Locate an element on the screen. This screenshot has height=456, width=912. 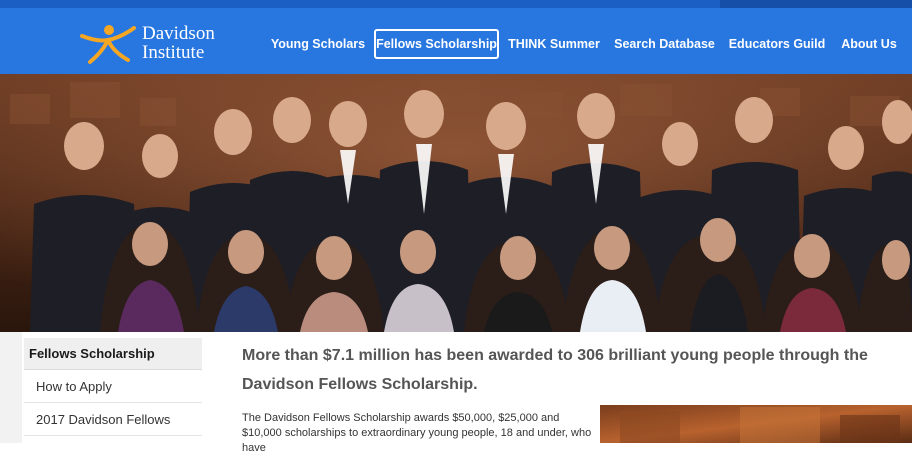
logo-line-1: Davidson is located at coordinates (178, 33).